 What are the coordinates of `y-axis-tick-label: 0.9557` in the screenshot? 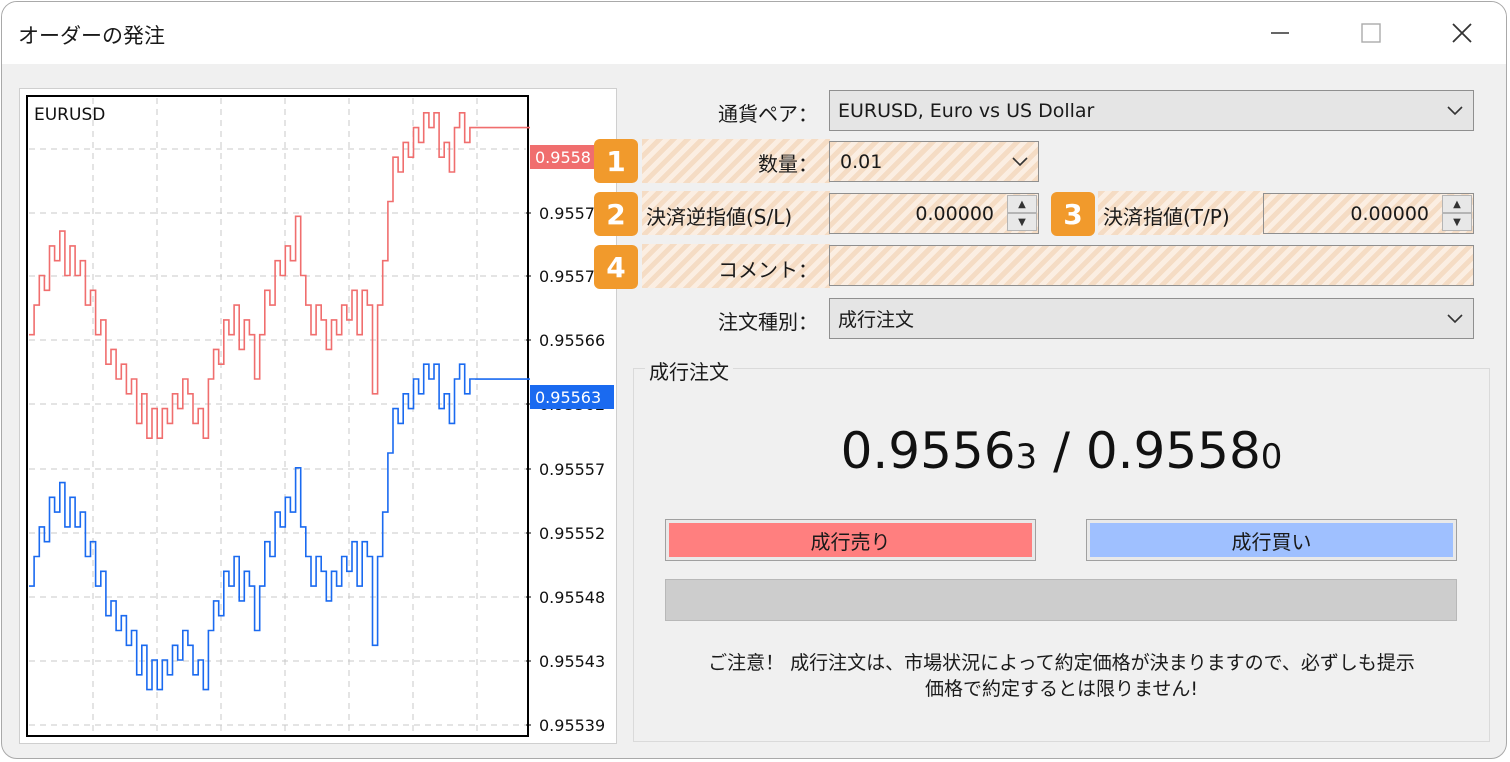 It's located at (567, 213).